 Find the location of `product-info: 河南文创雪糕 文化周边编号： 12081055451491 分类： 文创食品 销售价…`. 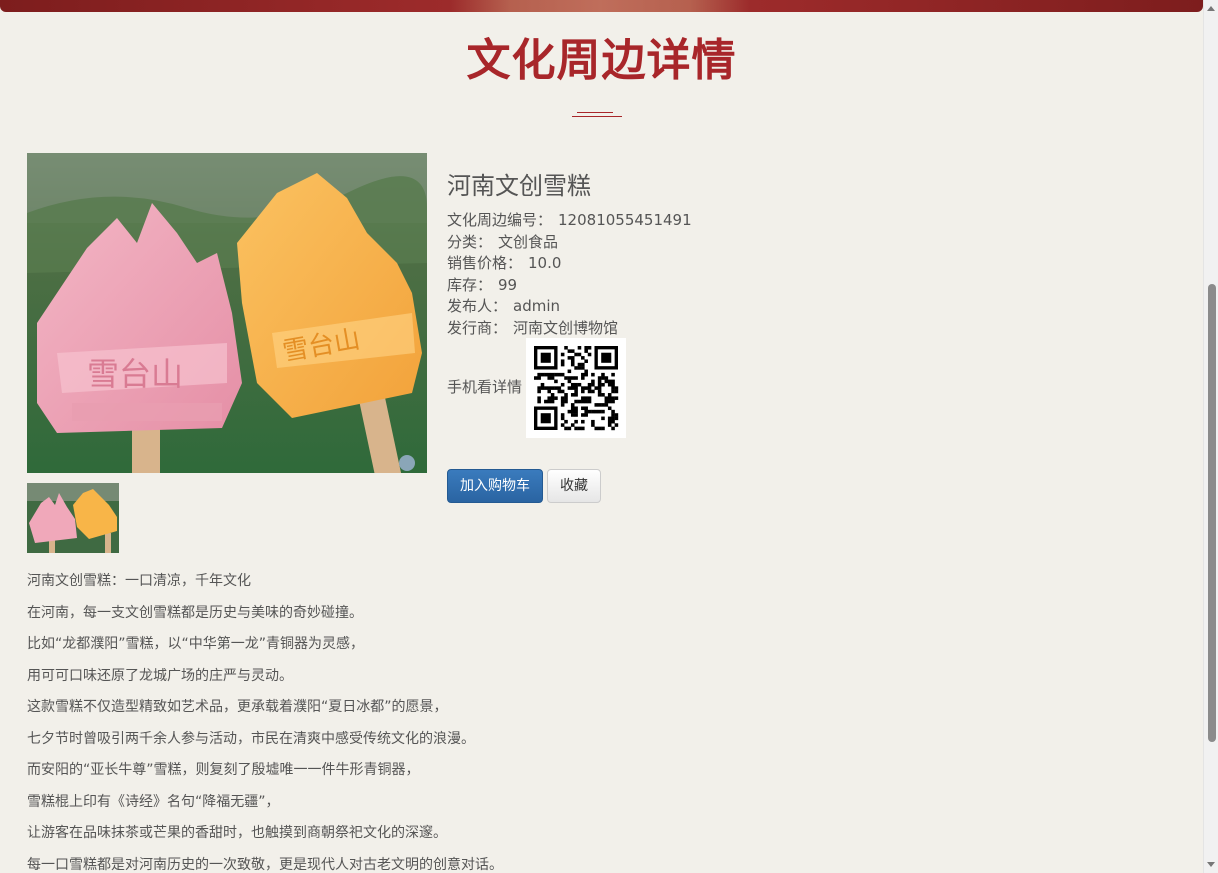

product-info: 河南文创雪糕 文化周边编号： 12081055451491 分类： 文创食品 销售价… is located at coordinates (697, 255).